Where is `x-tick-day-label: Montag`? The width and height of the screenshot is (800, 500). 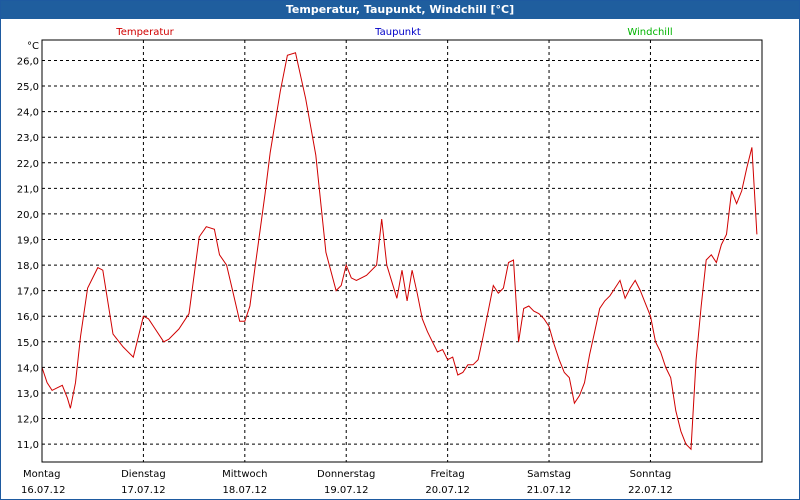
x-tick-day-label: Montag is located at coordinates (41, 474).